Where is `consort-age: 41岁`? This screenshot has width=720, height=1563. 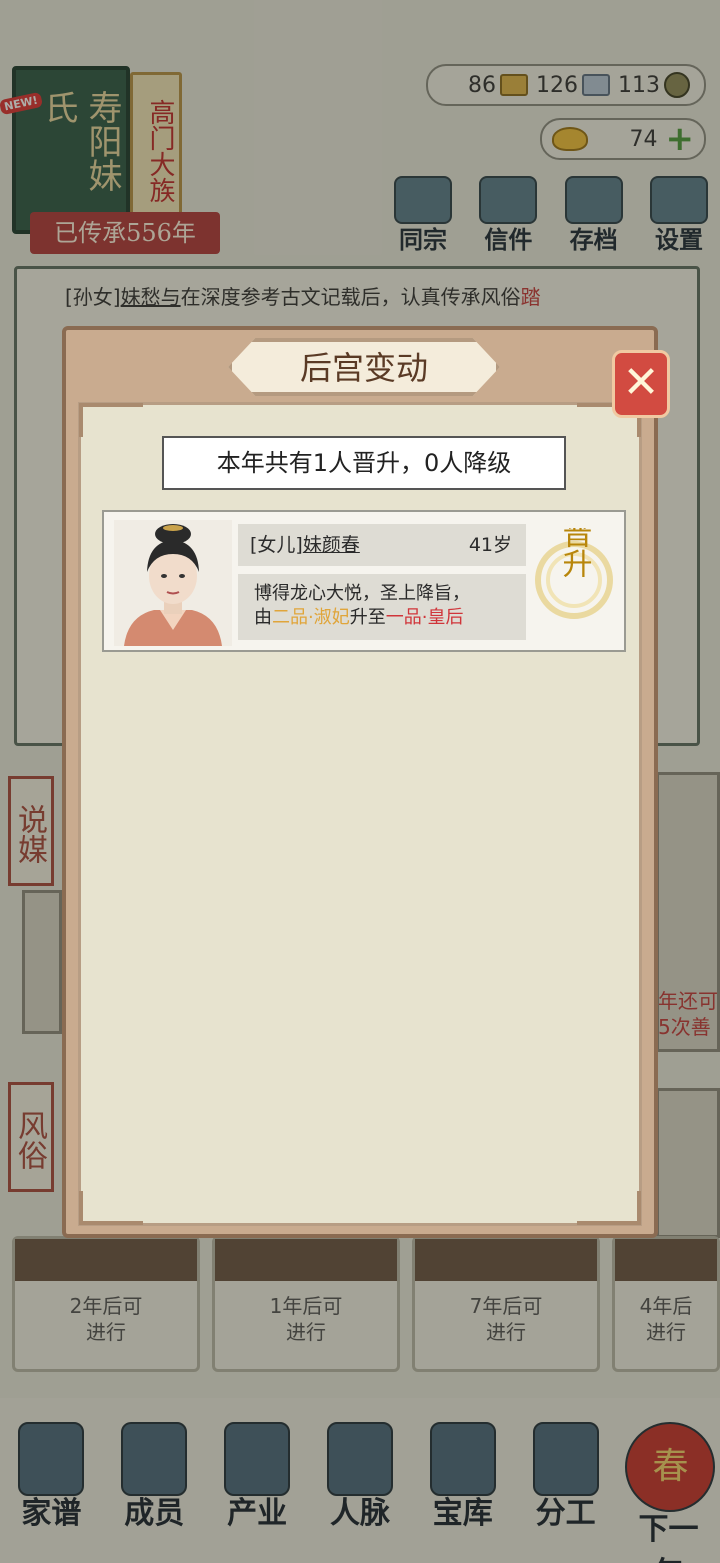 consort-age: 41岁 is located at coordinates (490, 545).